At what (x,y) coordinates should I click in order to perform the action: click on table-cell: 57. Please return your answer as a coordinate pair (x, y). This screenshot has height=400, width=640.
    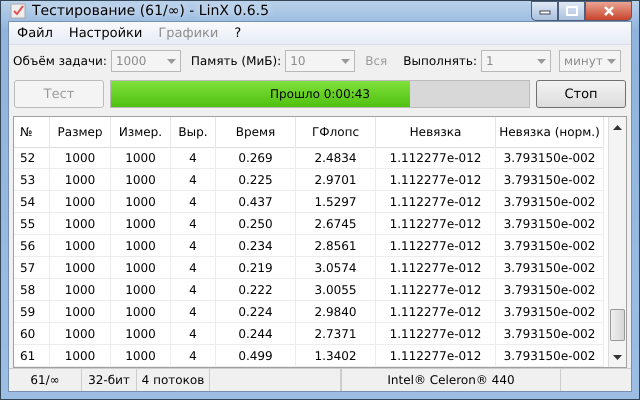
    Looking at the image, I should click on (32, 268).